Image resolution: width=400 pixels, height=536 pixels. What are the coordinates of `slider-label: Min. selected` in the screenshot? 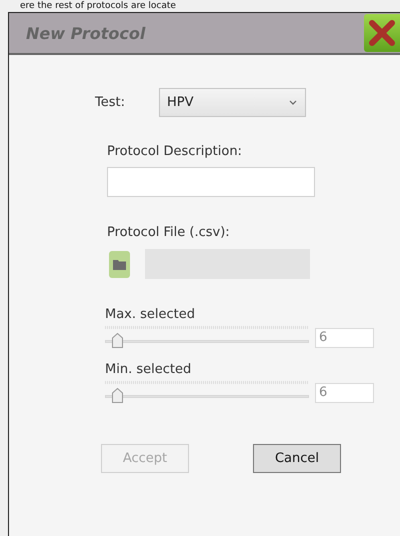 It's located at (148, 369).